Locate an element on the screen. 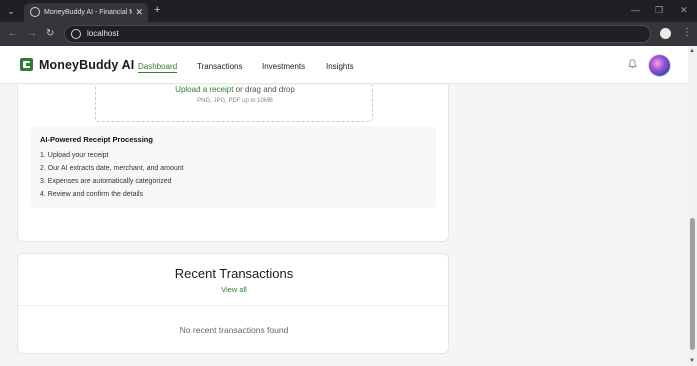  file-type-hint: PNG, JPG, PDF up to 10MB is located at coordinates (235, 101).